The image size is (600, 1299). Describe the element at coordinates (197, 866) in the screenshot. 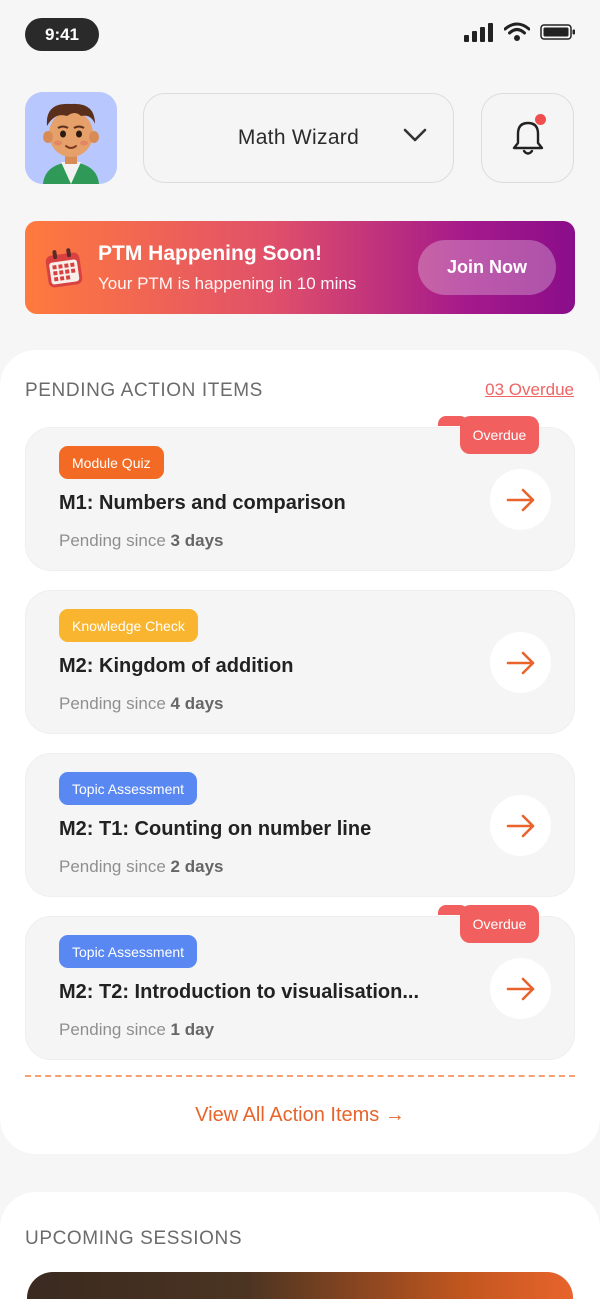

I see `pending-duration: 2 days` at that location.